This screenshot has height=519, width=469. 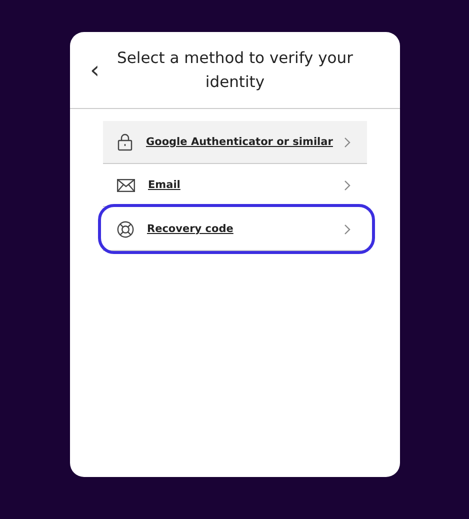 I want to click on envelope-icon, so click(x=126, y=185).